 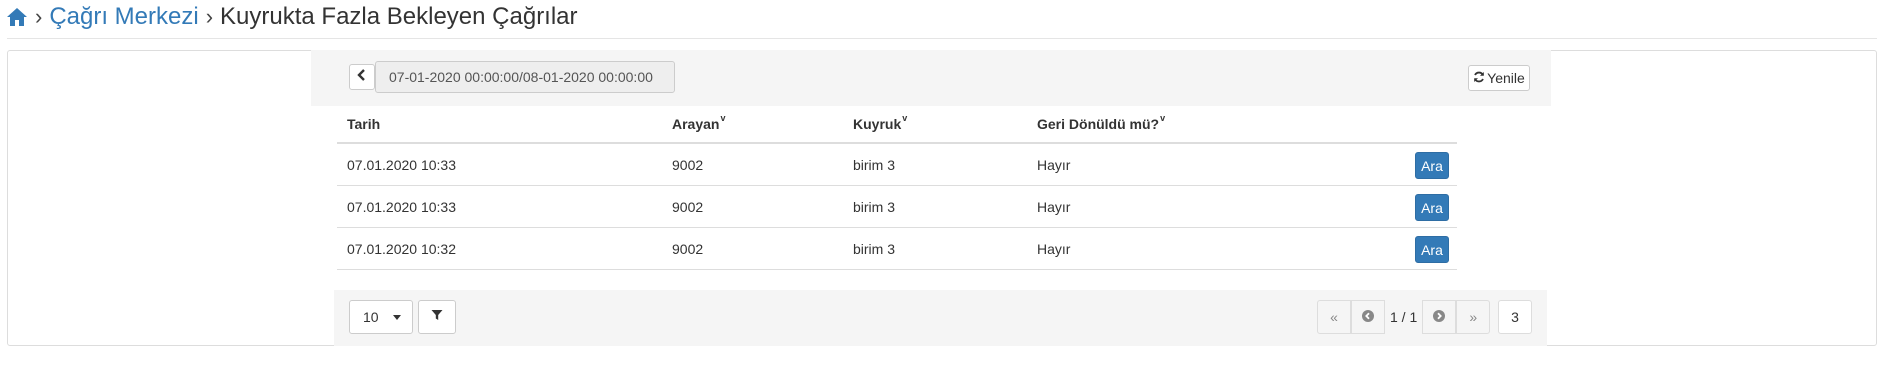 I want to click on column-header-geri-donuldu: Geri Dönüldü mü?v, so click(x=1101, y=122).